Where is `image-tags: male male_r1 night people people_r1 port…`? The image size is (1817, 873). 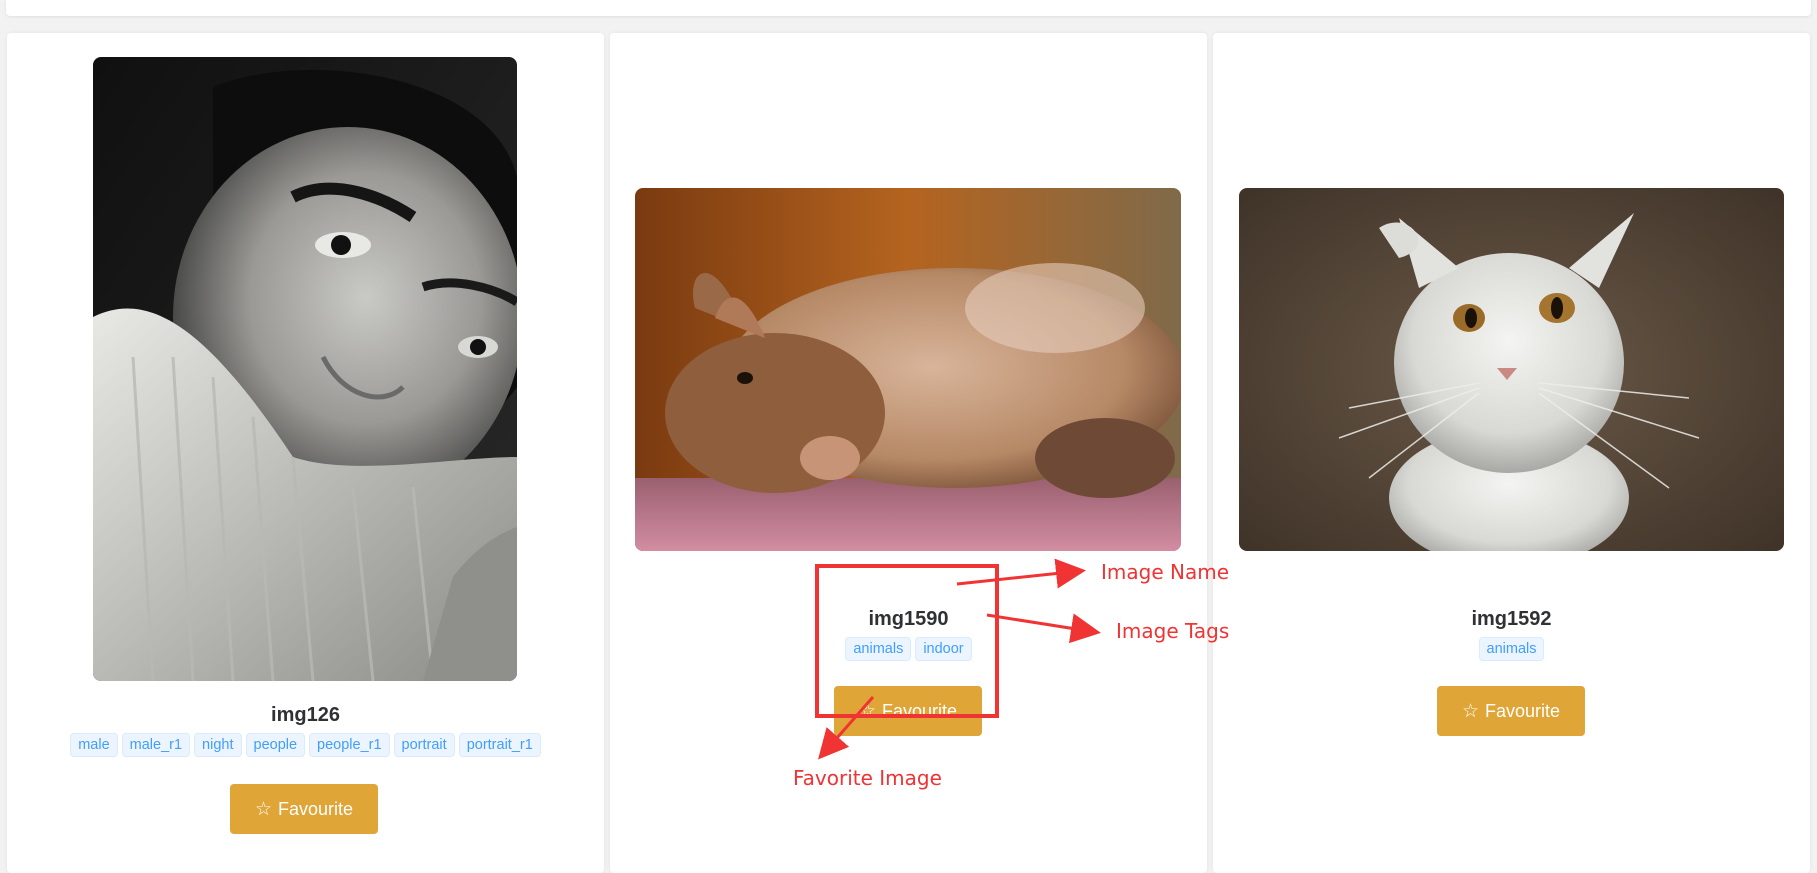
image-tags: male male_r1 night people people_r1 port… is located at coordinates (305, 745).